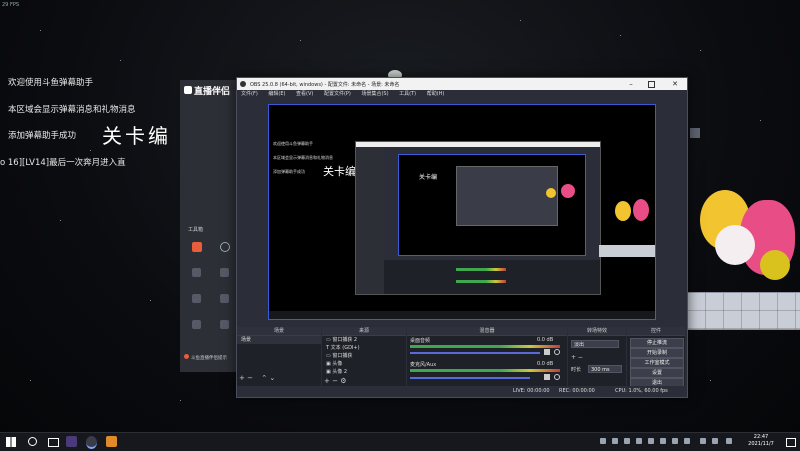  I want to click on maximize-button, so click(651, 84).